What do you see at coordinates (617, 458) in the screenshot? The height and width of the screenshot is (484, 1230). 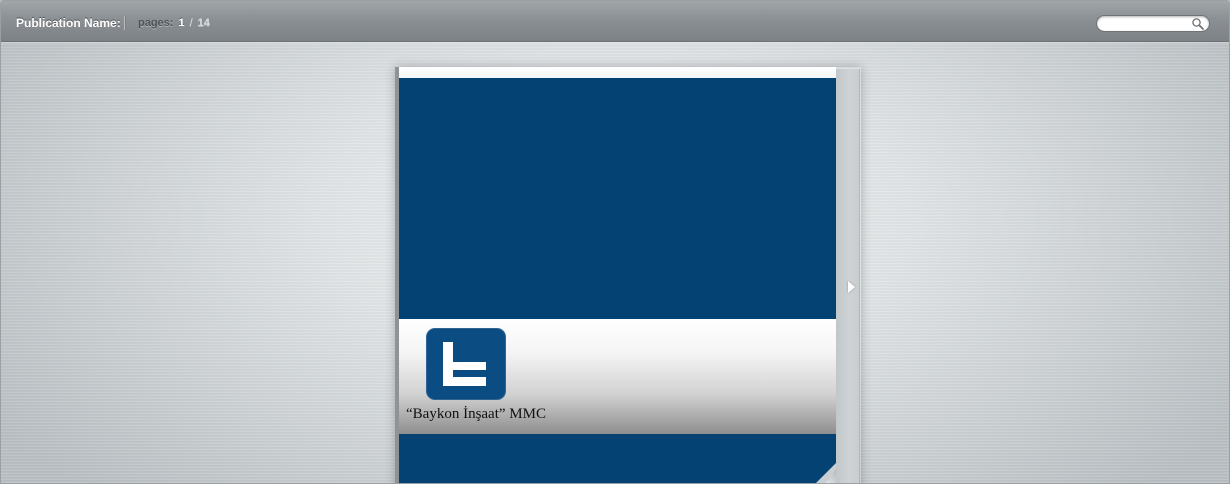 I see `cover-blue-bottom` at bounding box center [617, 458].